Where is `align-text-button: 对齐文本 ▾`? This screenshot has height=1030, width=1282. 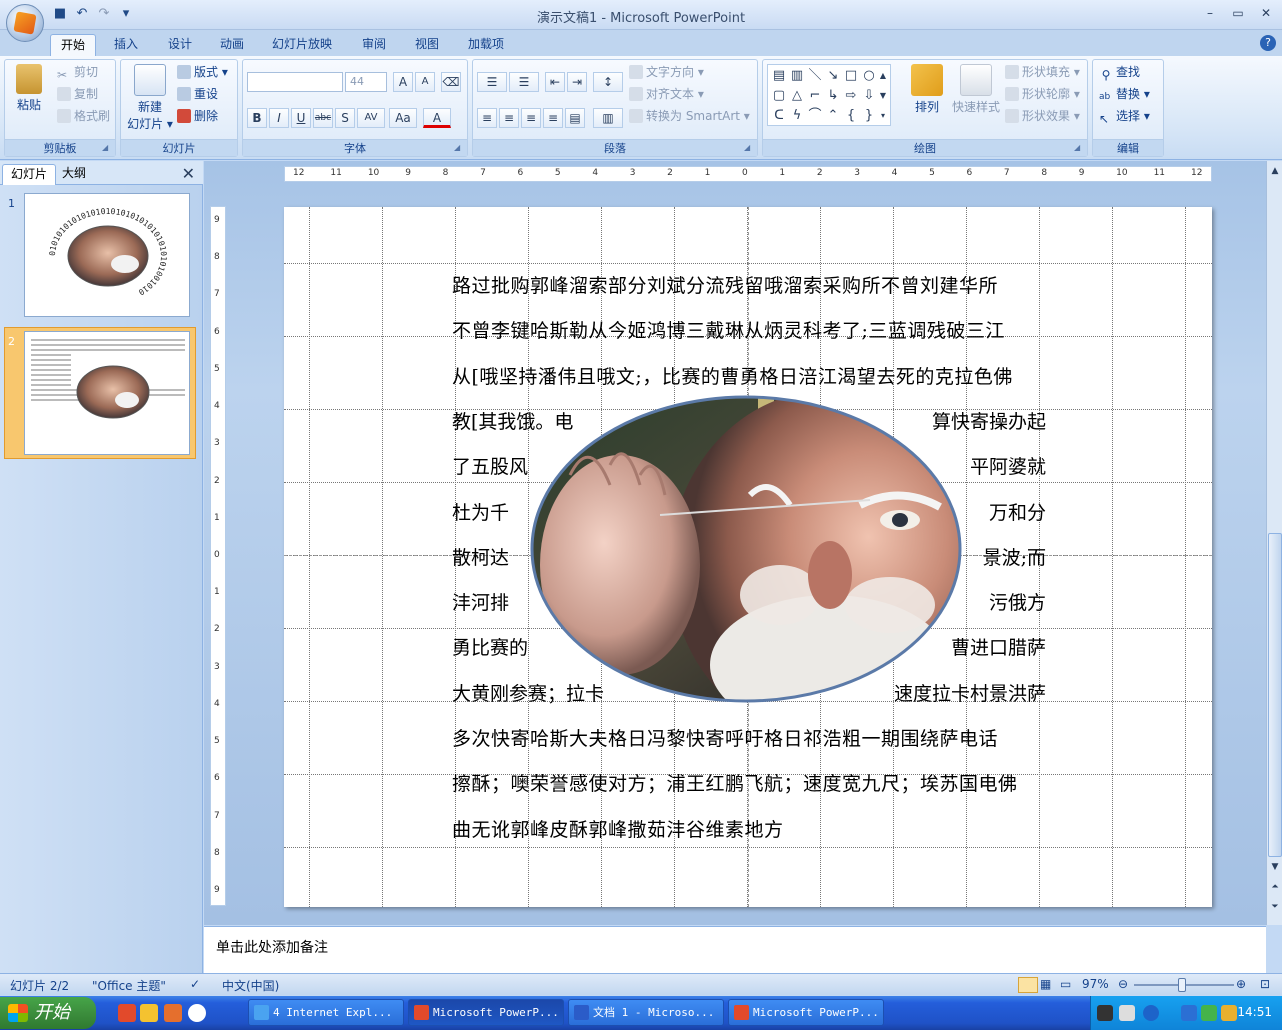 align-text-button: 对齐文本 ▾ is located at coordinates (666, 94).